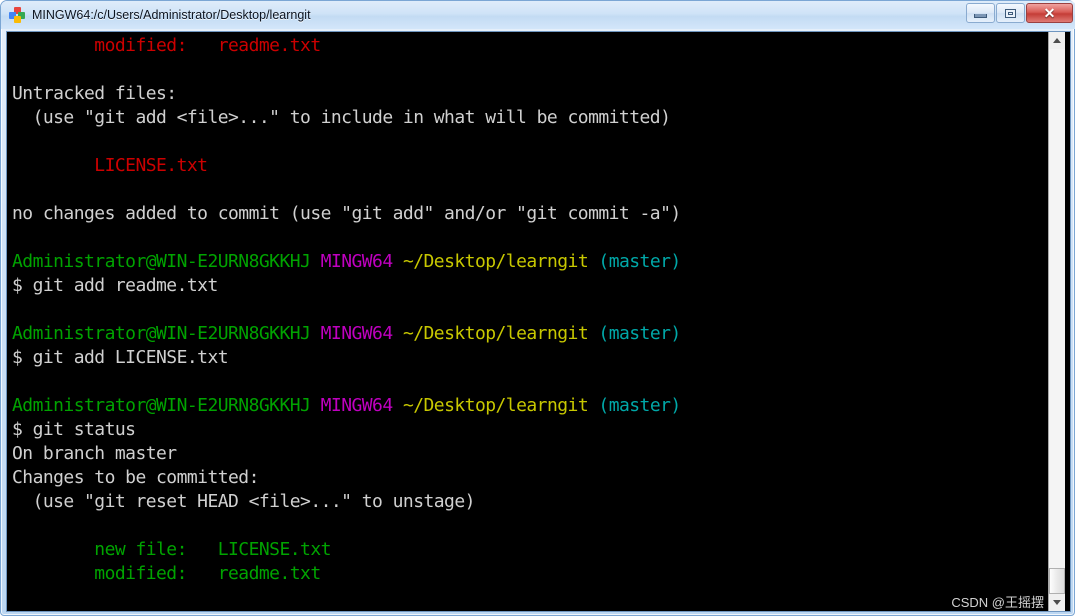 The width and height of the screenshot is (1075, 616). I want to click on scrollbar-track, so click(1057, 321).